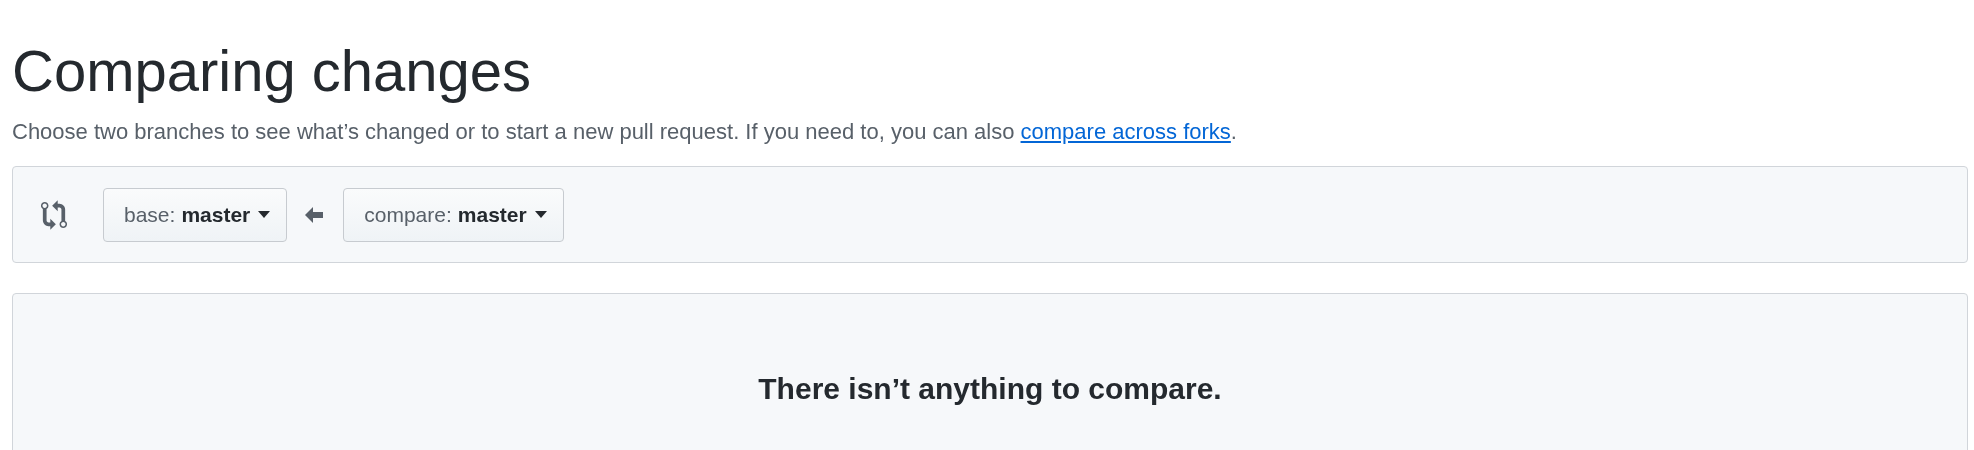 This screenshot has width=1974, height=450. I want to click on left-arrow-icon, so click(314, 214).